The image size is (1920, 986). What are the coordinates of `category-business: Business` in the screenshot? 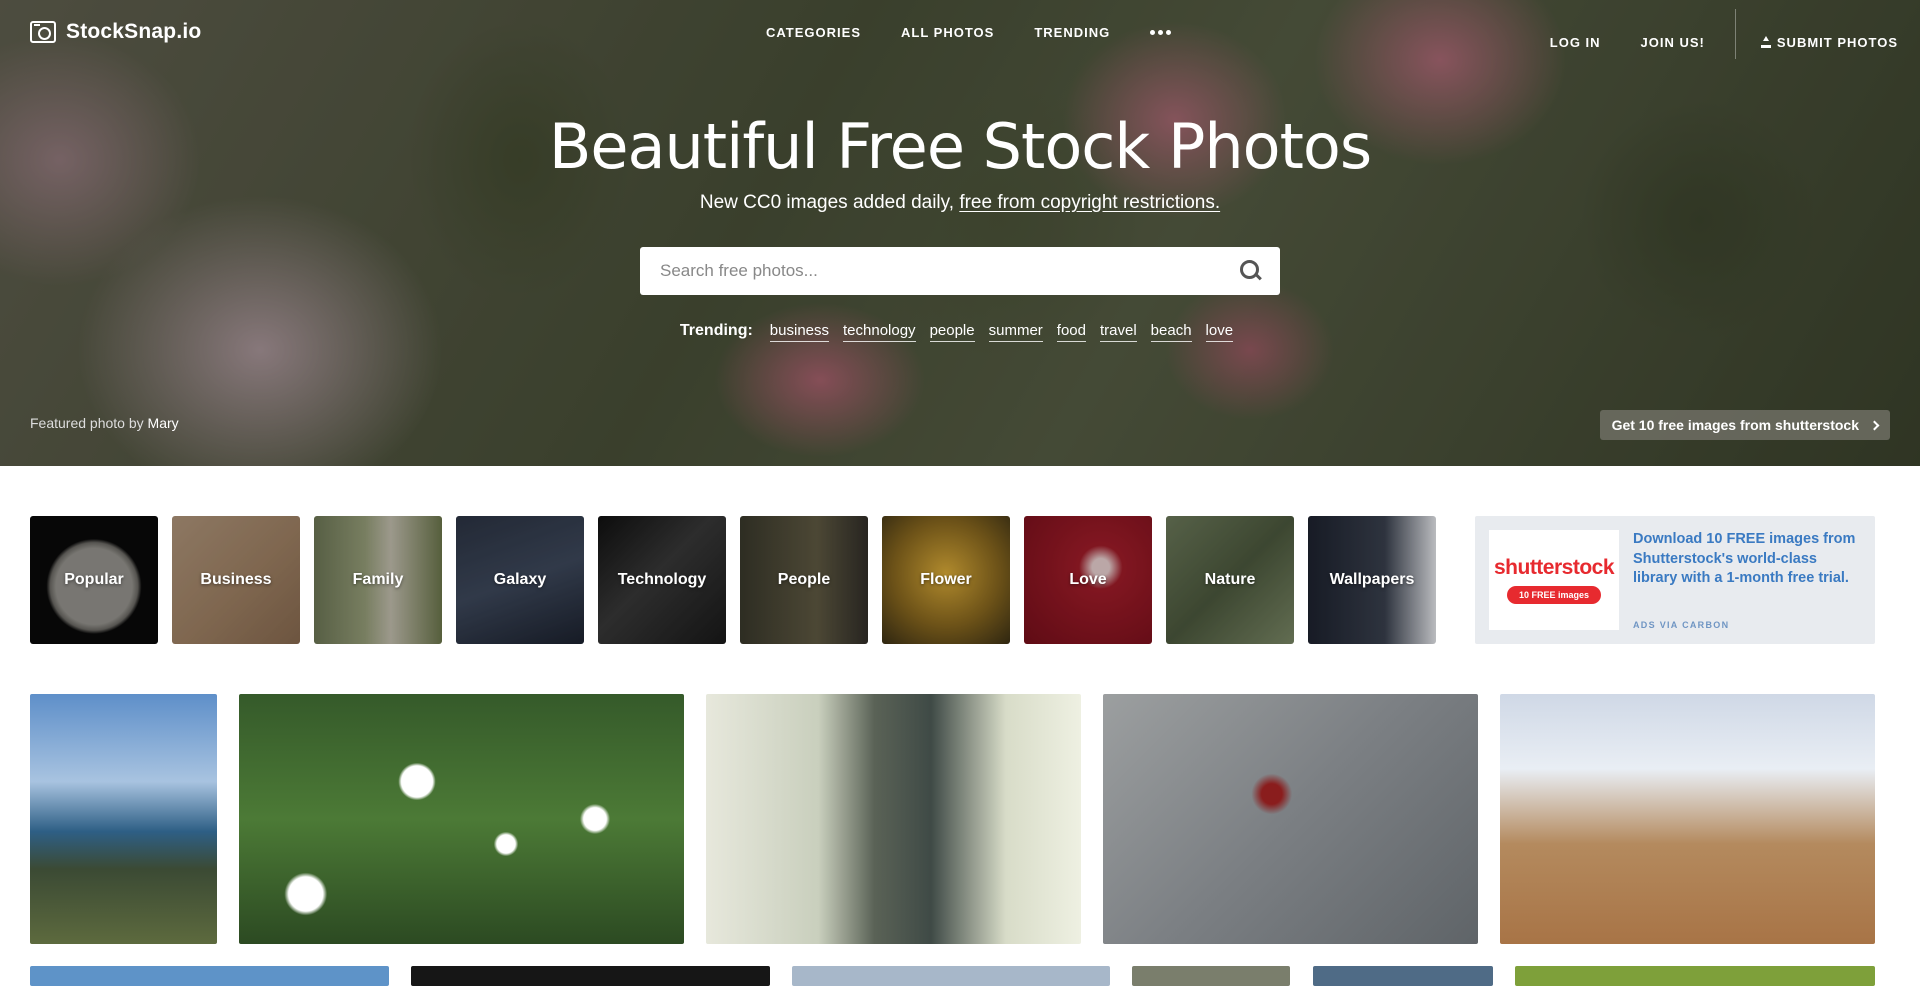 It's located at (236, 580).